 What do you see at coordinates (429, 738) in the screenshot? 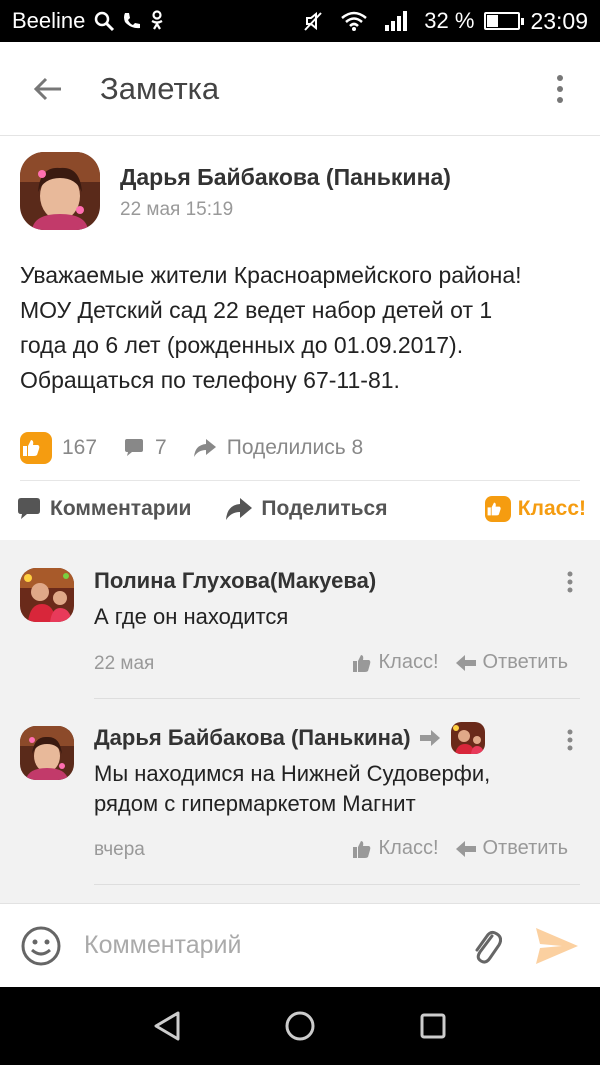
I see `reply-to-arrow-icon` at bounding box center [429, 738].